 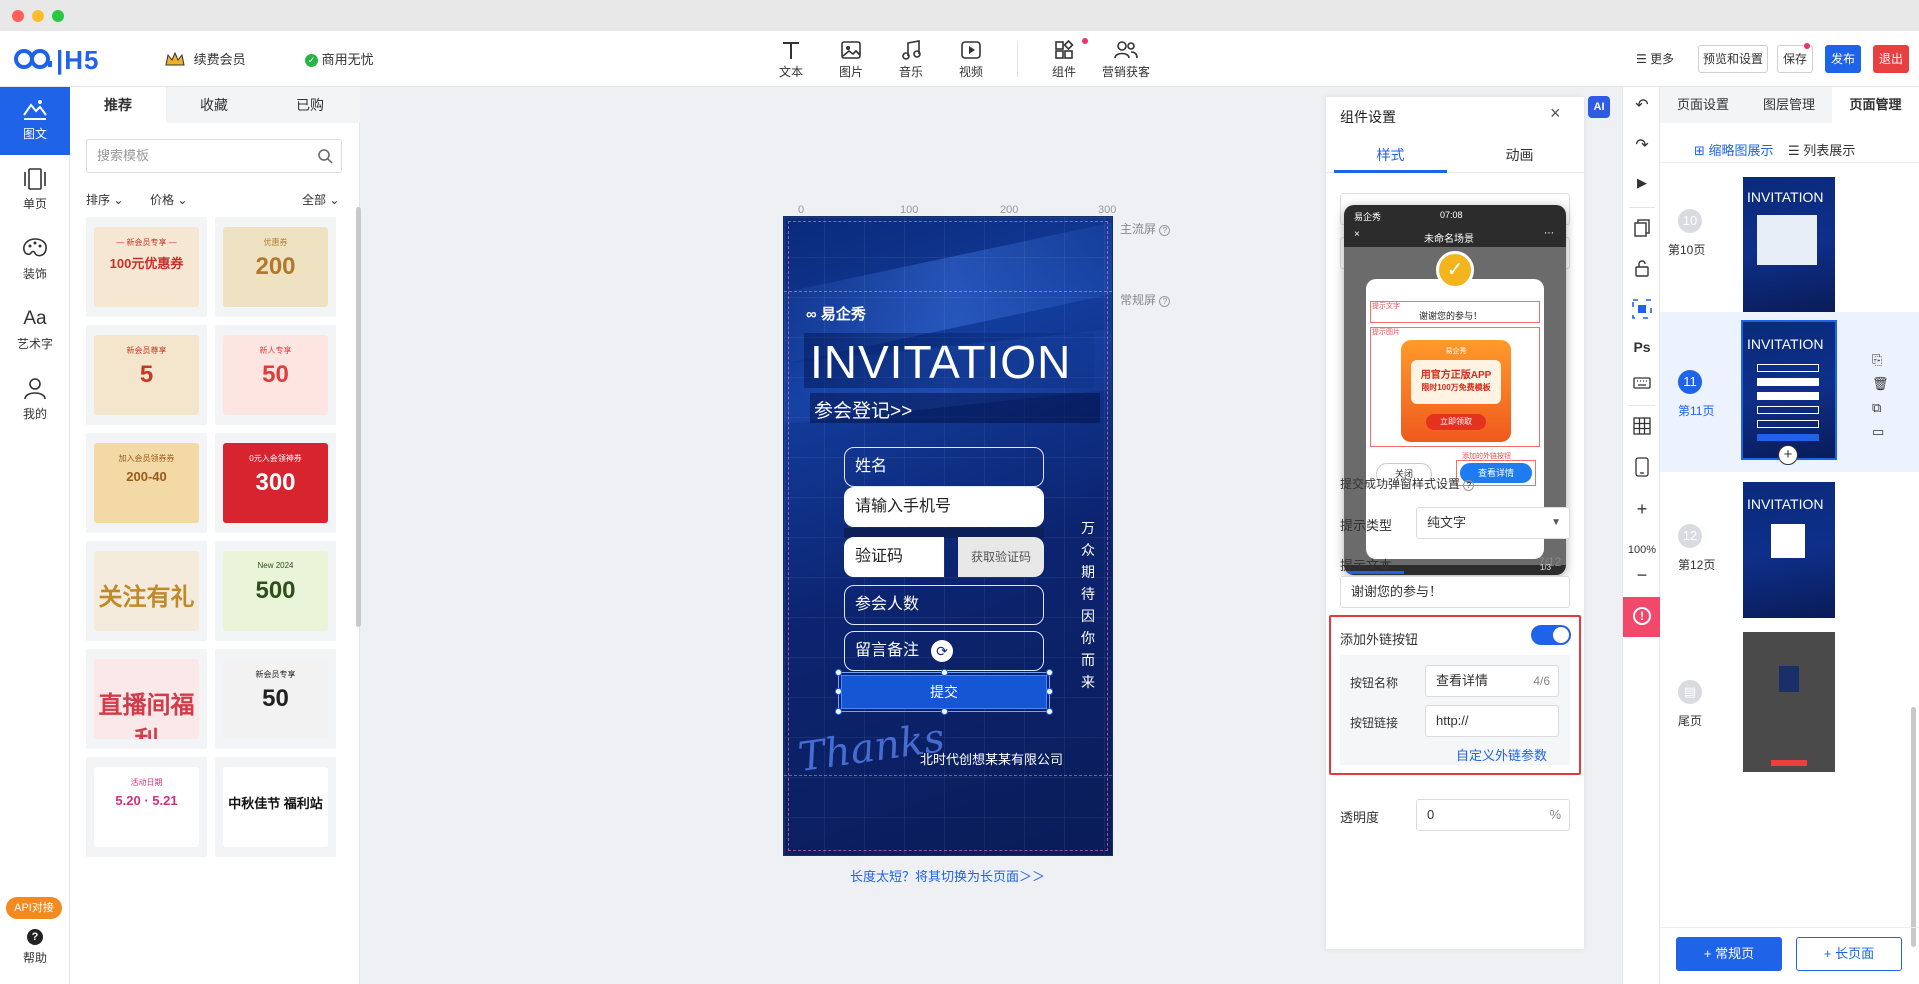 I want to click on tab-purchased: 已购, so click(x=310, y=105).